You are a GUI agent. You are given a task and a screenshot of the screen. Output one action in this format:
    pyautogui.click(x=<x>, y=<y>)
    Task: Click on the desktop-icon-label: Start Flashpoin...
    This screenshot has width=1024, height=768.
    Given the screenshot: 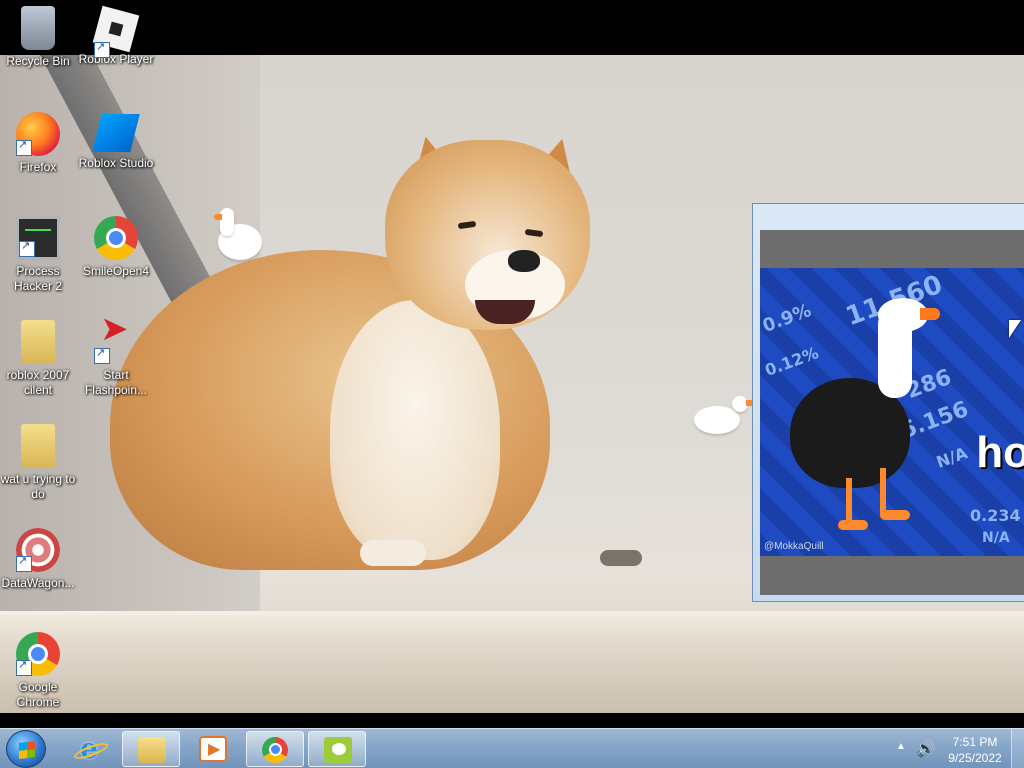 What is the action you would take?
    pyautogui.click(x=116, y=382)
    